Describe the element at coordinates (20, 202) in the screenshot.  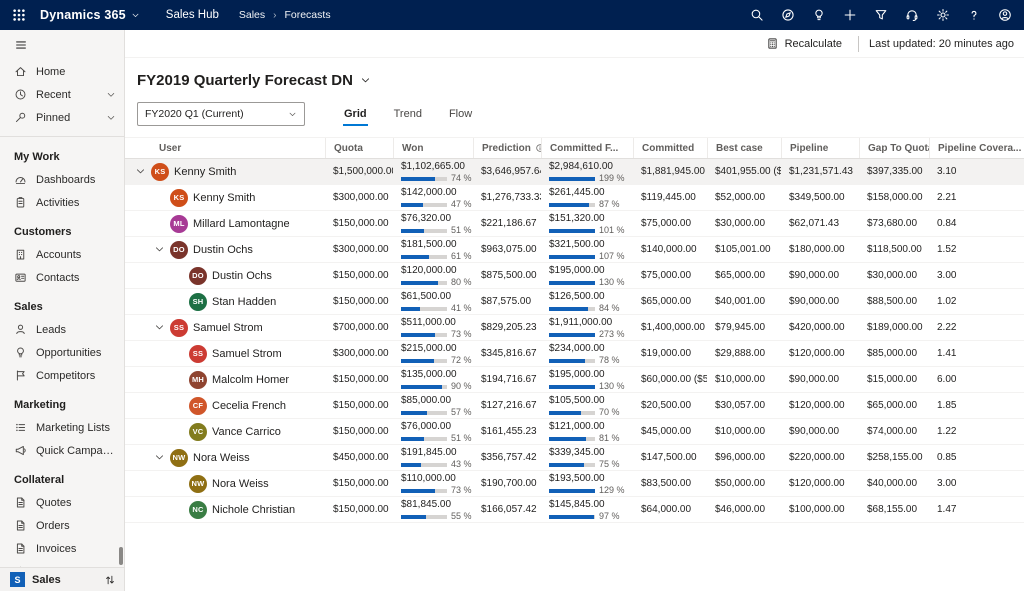
I see `clipboard-icon` at that location.